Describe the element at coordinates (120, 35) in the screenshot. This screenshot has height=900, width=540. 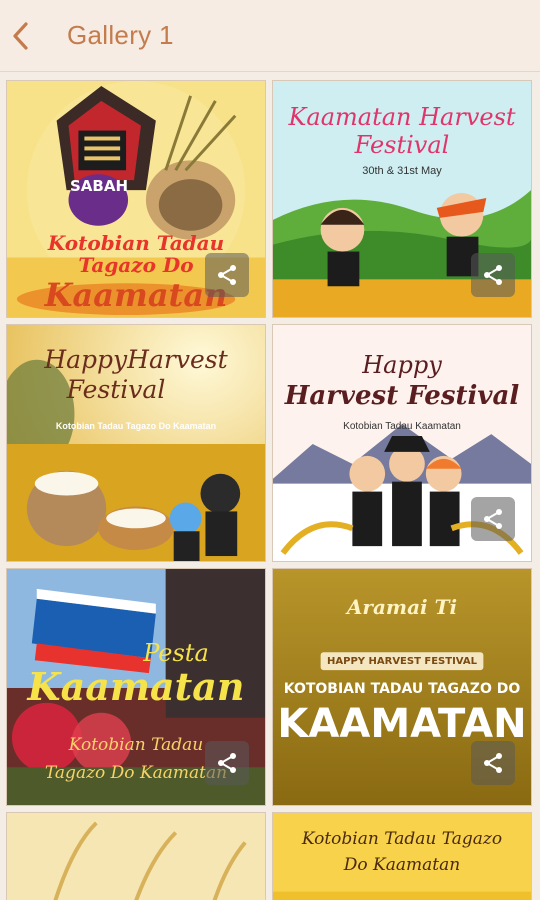
I see `page-title: Gallery 1` at that location.